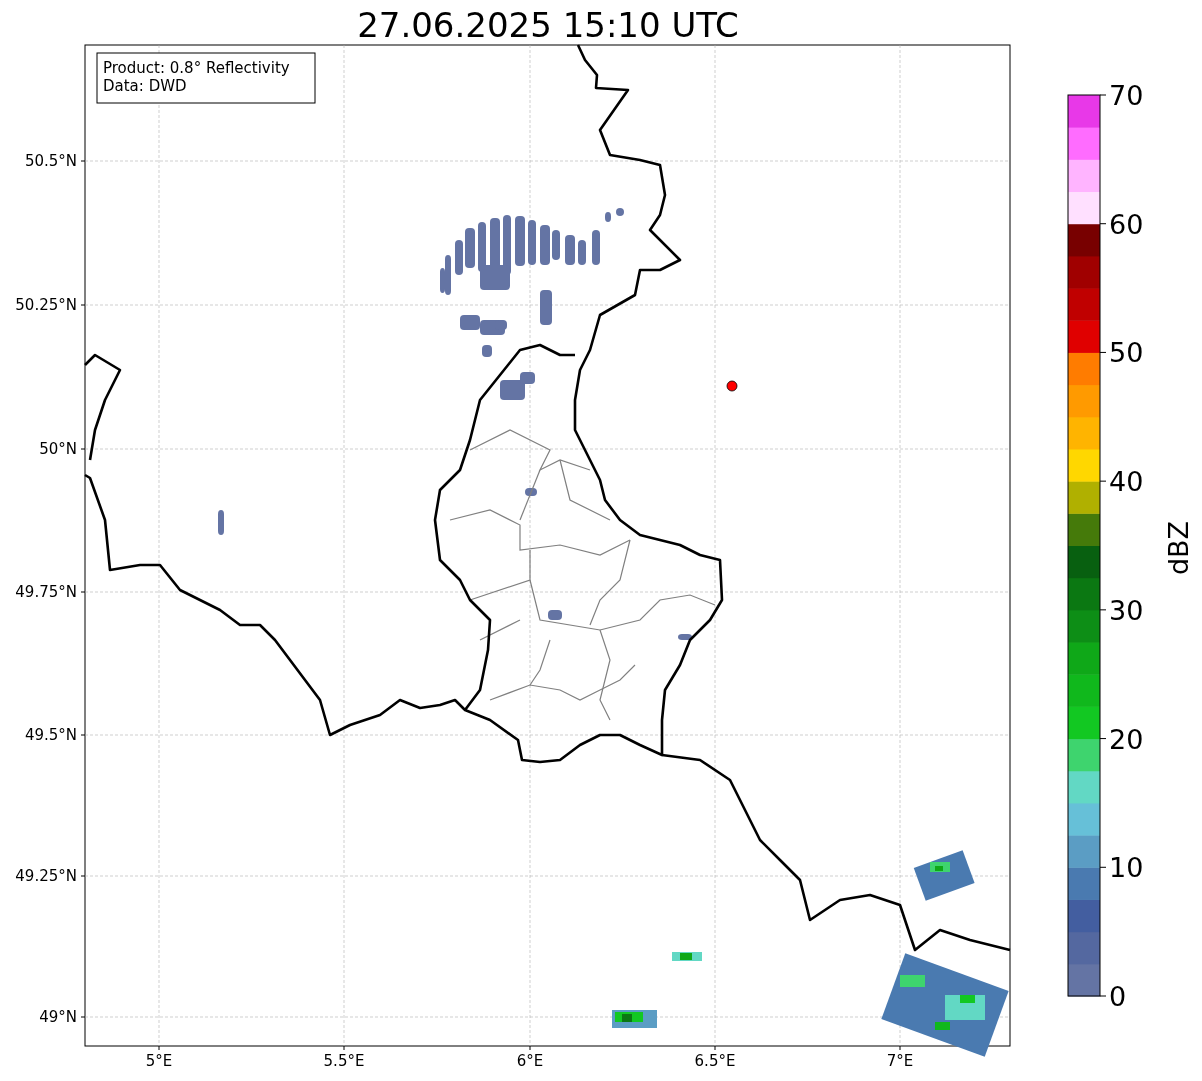 The width and height of the screenshot is (1202, 1081). What do you see at coordinates (50, 735) in the screenshot?
I see `latitude-label: 49.5°N` at bounding box center [50, 735].